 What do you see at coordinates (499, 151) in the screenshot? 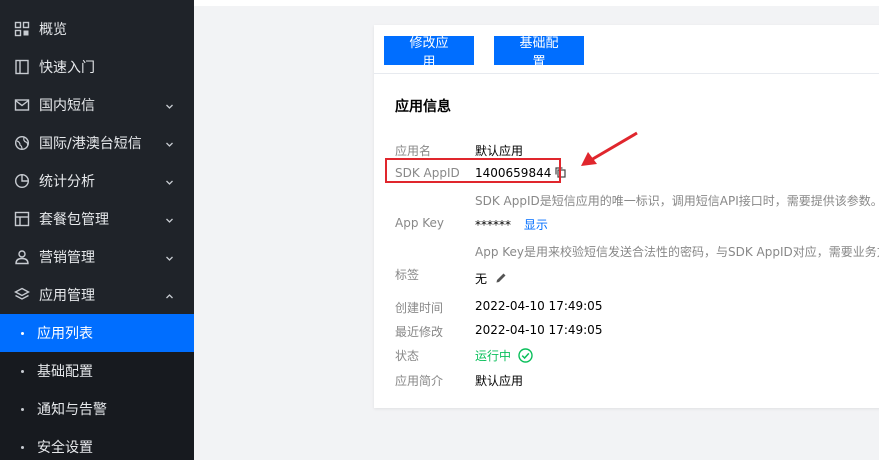
I see `app-name-value: 默认应用` at bounding box center [499, 151].